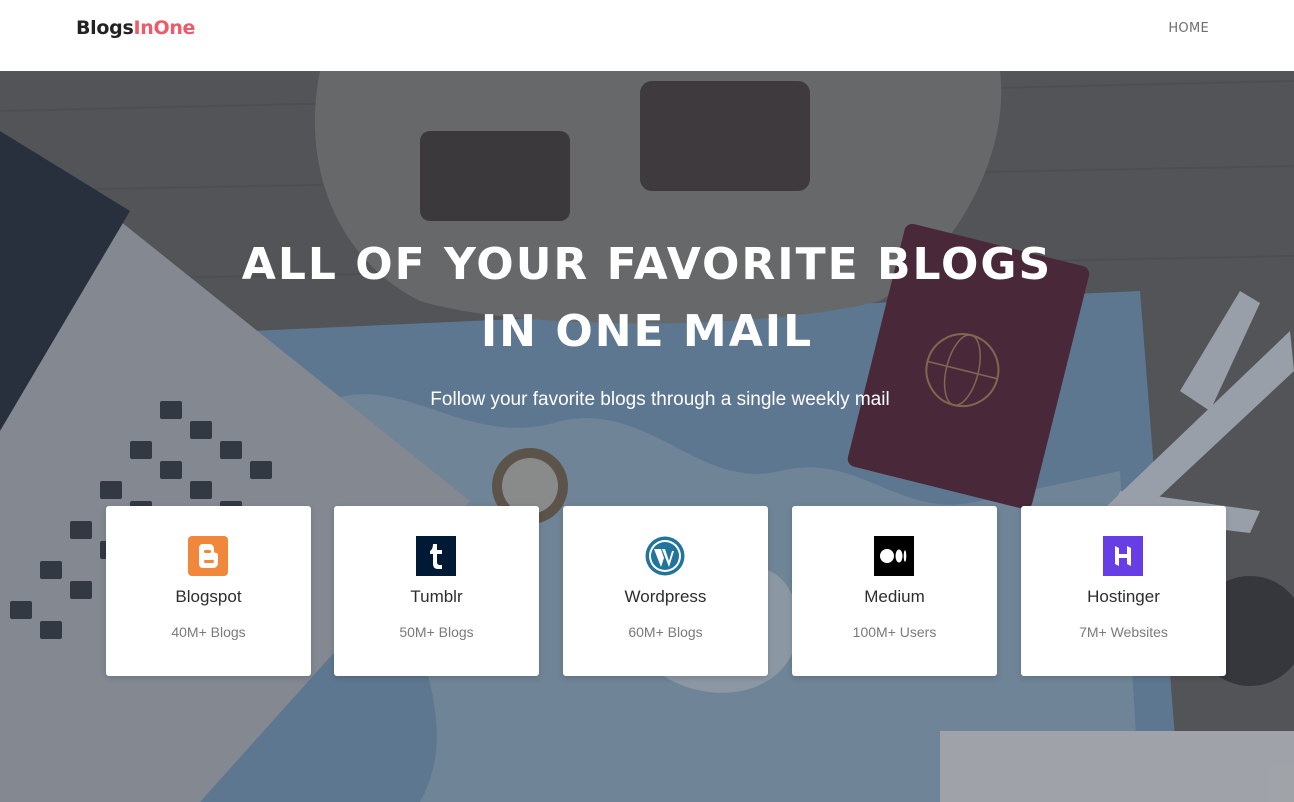  I want to click on card-hostinger: Hostinger 7M+ Websites, so click(1123, 591).